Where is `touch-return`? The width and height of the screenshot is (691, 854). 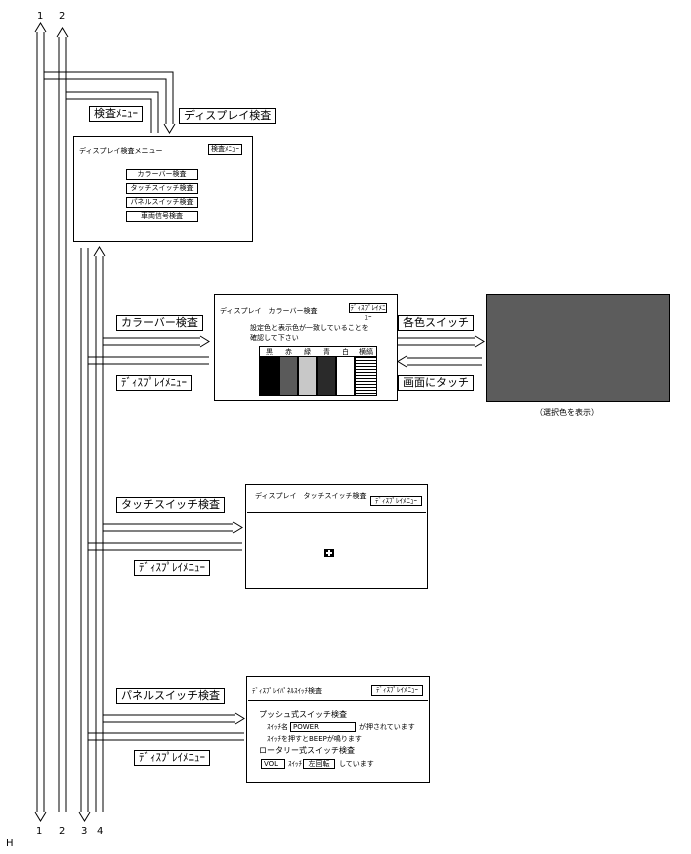 touch-return is located at coordinates (165, 546).